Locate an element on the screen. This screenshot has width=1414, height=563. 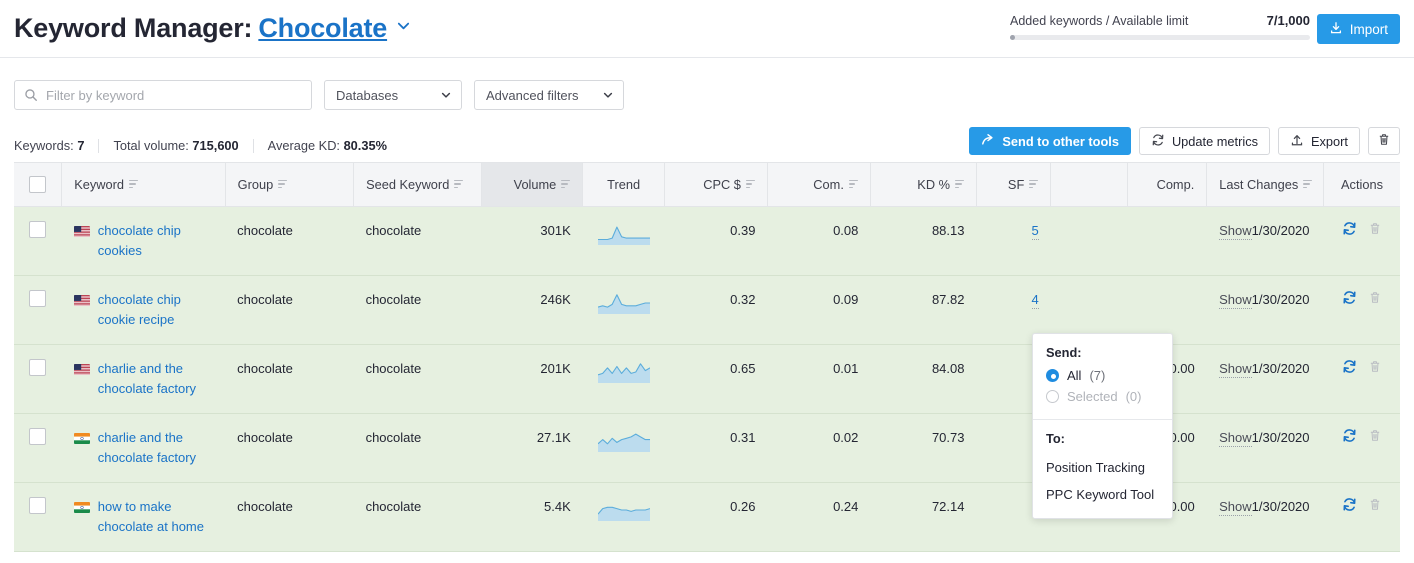
cpc-cell: 0.32 is located at coordinates (716, 310).